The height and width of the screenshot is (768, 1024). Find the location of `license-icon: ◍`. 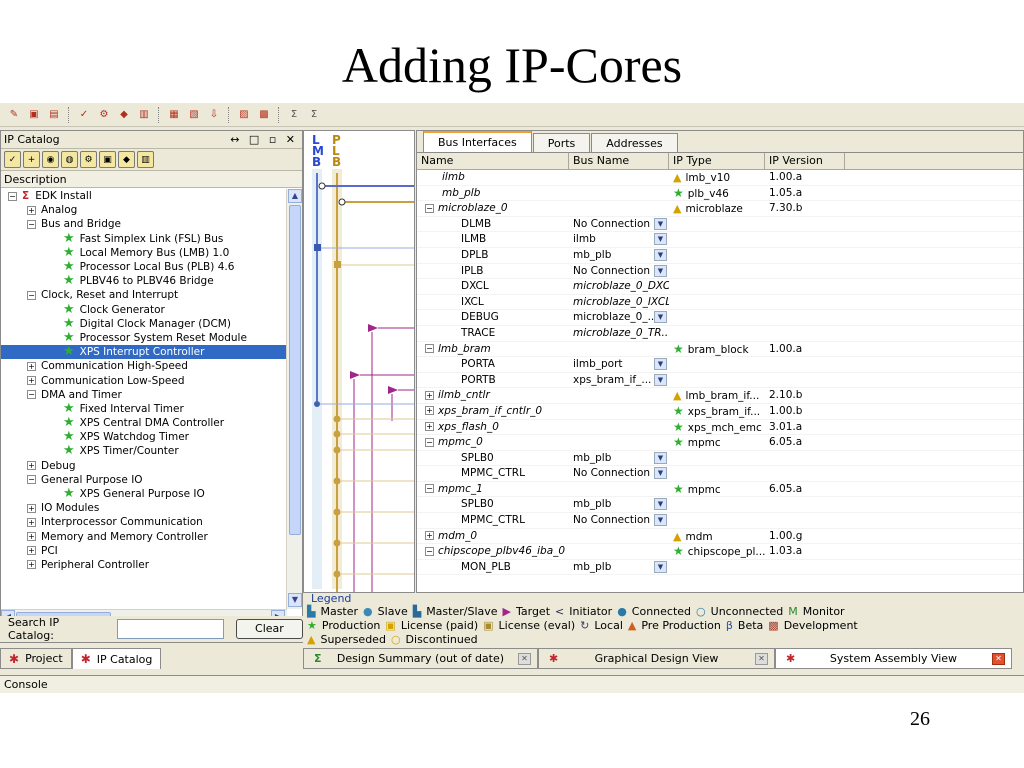

license-icon: ◍ is located at coordinates (69, 159).